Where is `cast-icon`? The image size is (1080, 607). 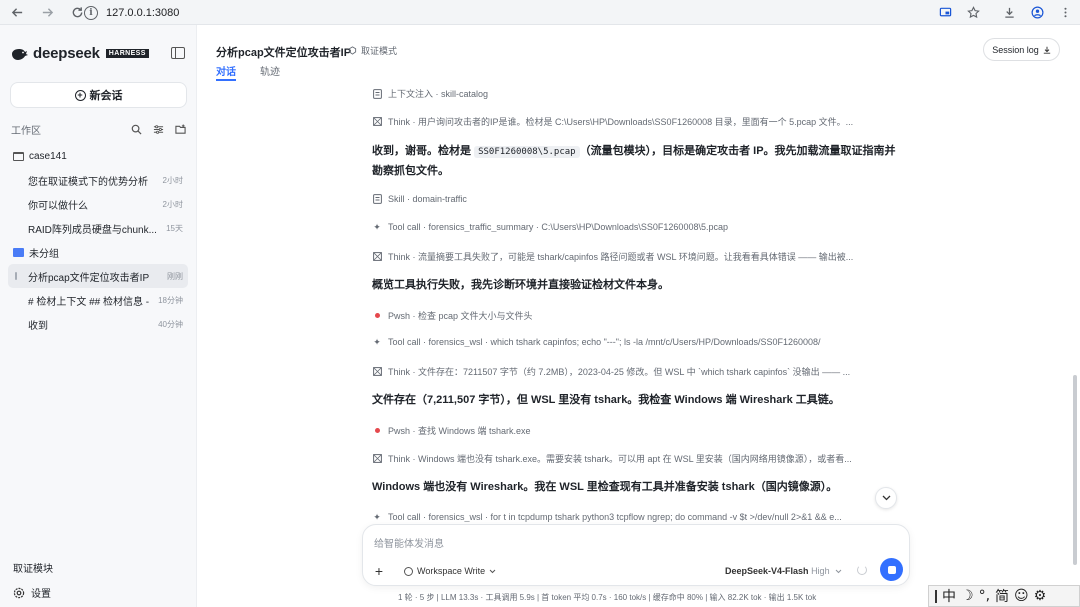 cast-icon is located at coordinates (945, 12).